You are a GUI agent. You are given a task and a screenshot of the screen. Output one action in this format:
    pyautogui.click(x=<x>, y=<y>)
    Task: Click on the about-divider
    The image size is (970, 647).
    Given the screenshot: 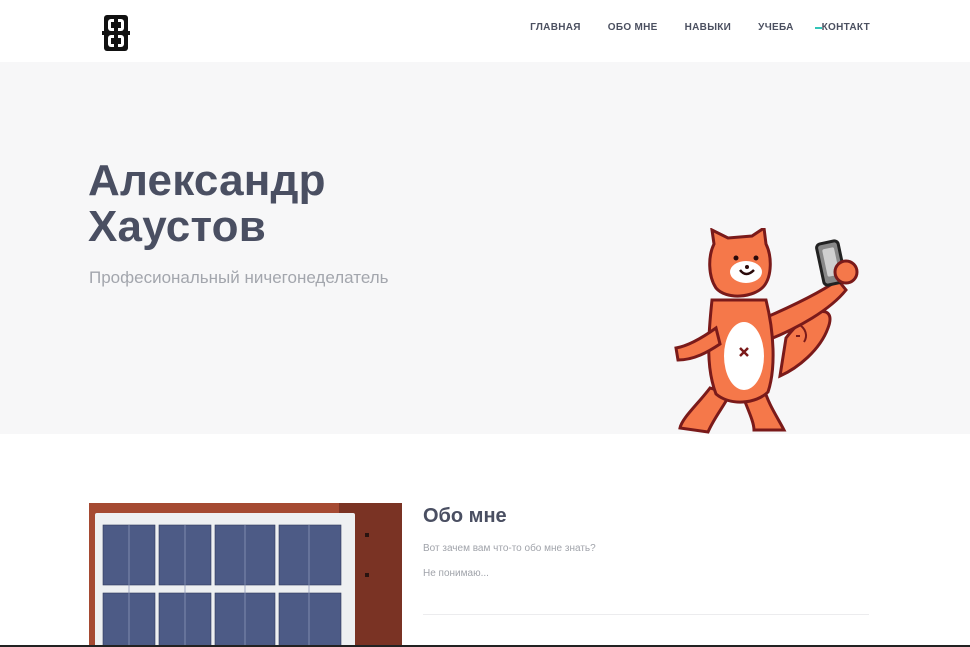 What is the action you would take?
    pyautogui.click(x=646, y=614)
    